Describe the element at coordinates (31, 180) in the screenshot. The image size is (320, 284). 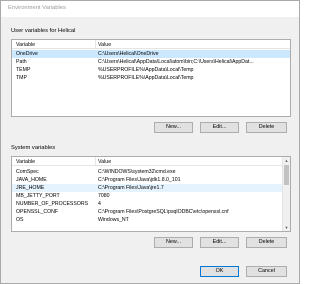
I see `variable-name: JAVA_HOME` at that location.